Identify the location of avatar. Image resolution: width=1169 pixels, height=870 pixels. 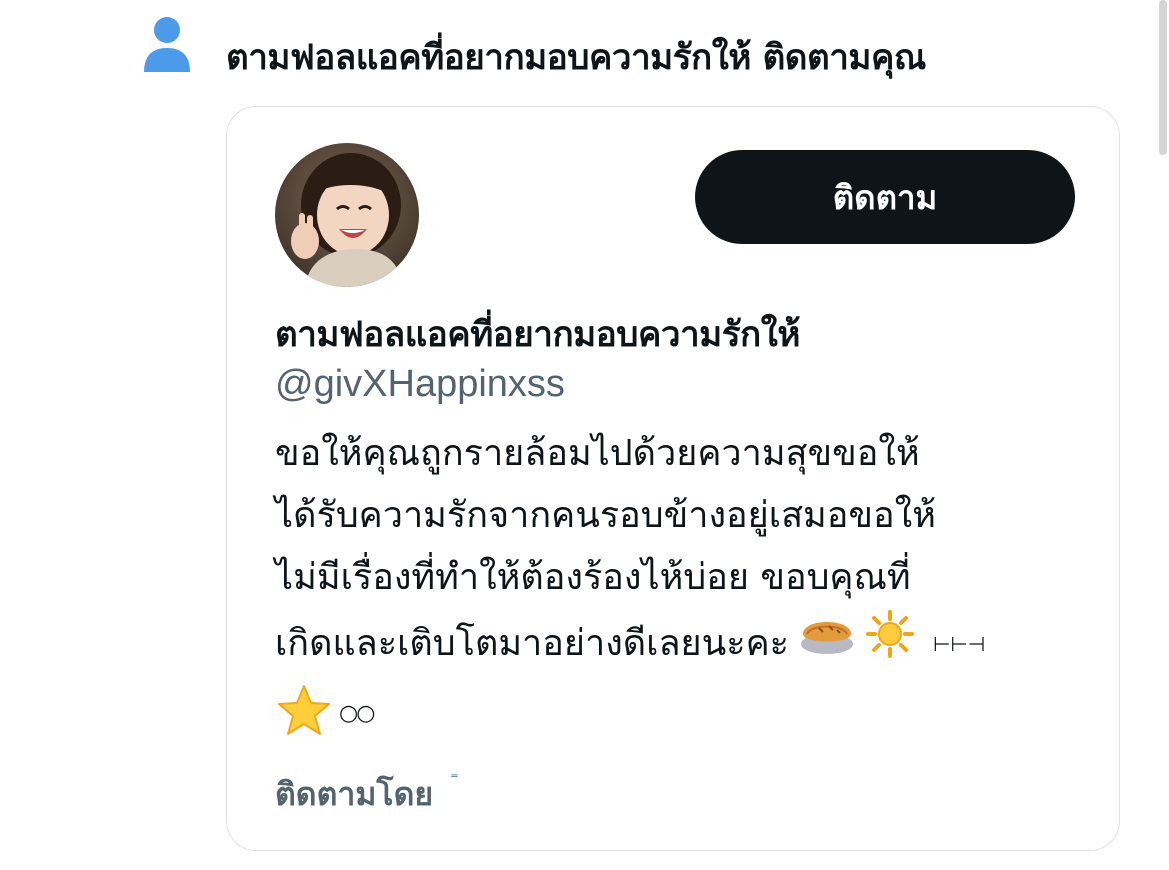
(347, 215).